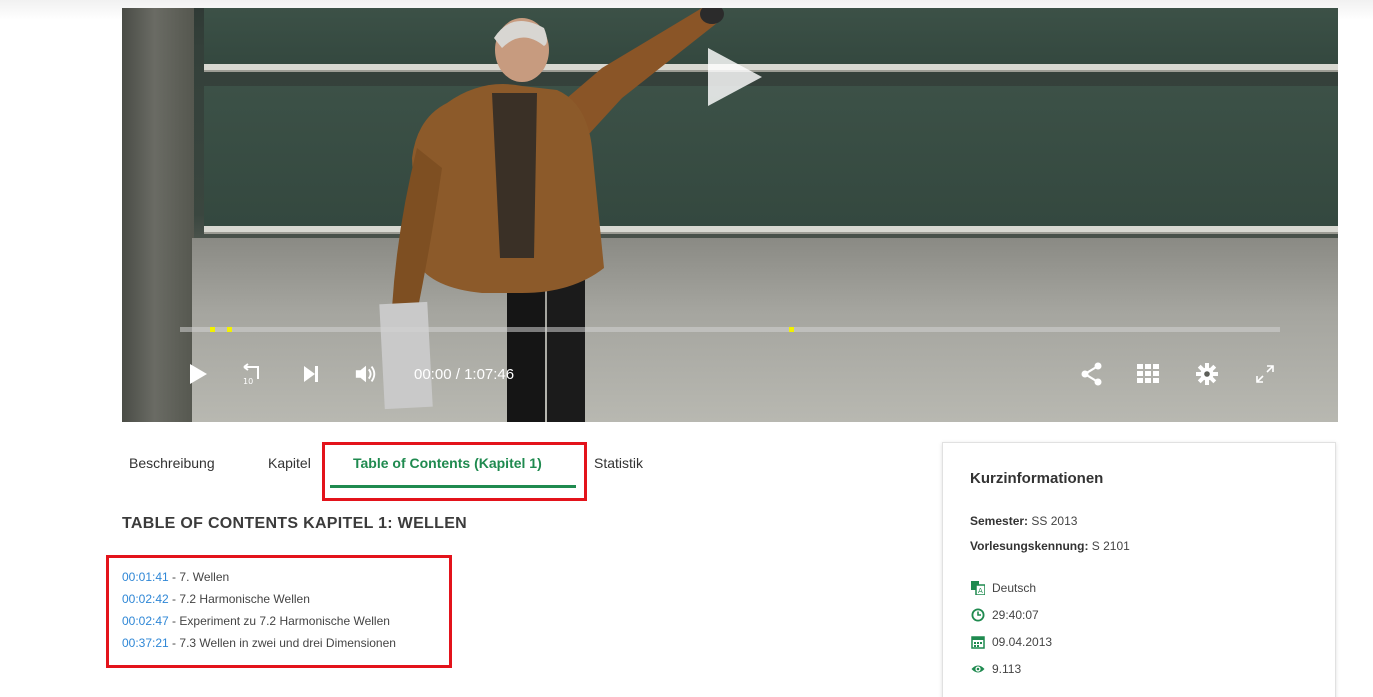 The image size is (1373, 697). What do you see at coordinates (980, 591) in the screenshot?
I see `svg-text: A` at bounding box center [980, 591].